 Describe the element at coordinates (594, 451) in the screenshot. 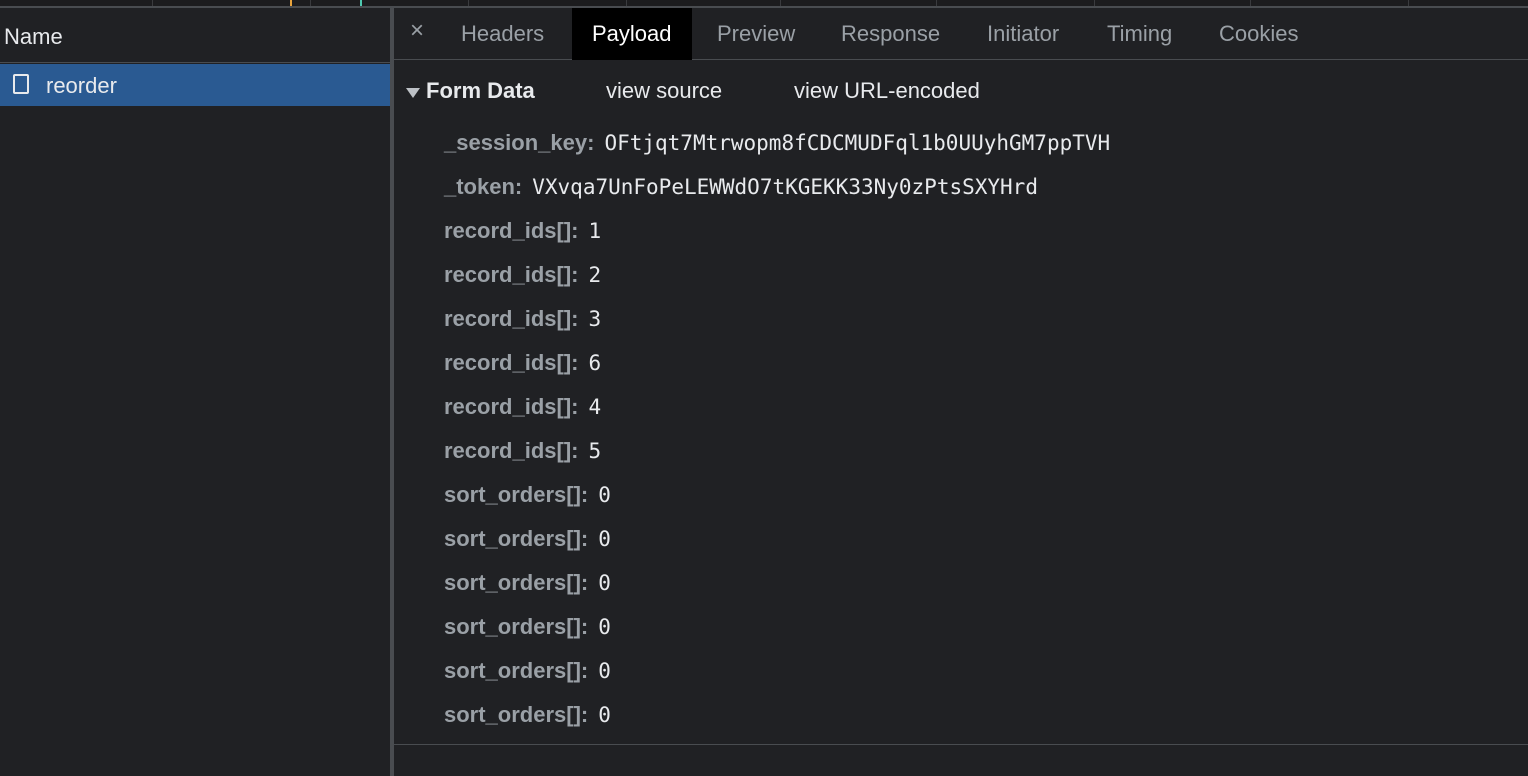

I see `field-value: 5` at that location.